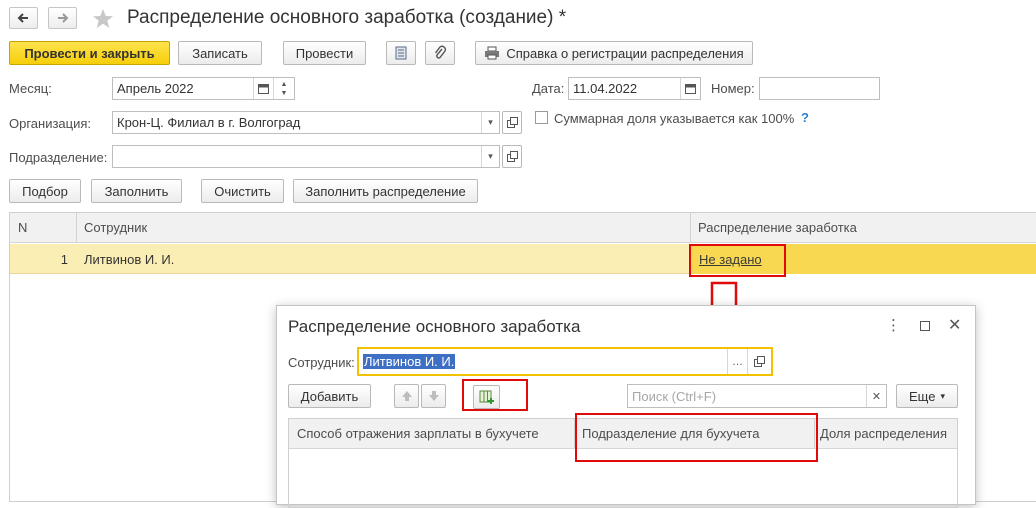 The height and width of the screenshot is (508, 1036). I want to click on dialog-title: Распределение основного заработка, so click(434, 326).